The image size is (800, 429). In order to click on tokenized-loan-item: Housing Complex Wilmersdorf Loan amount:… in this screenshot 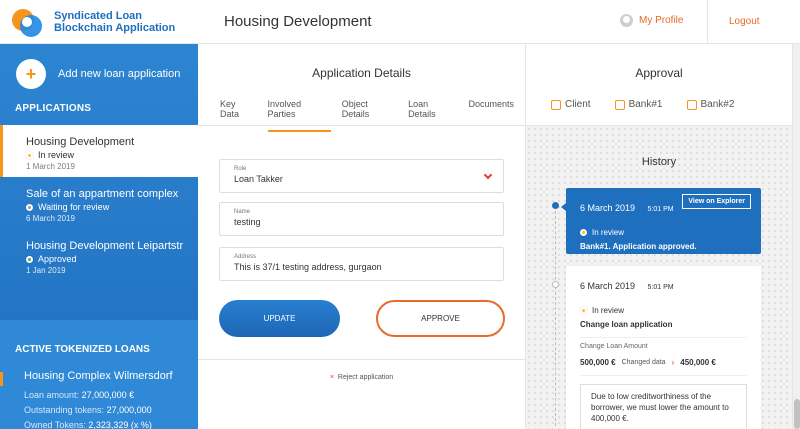, I will do `click(99, 399)`.